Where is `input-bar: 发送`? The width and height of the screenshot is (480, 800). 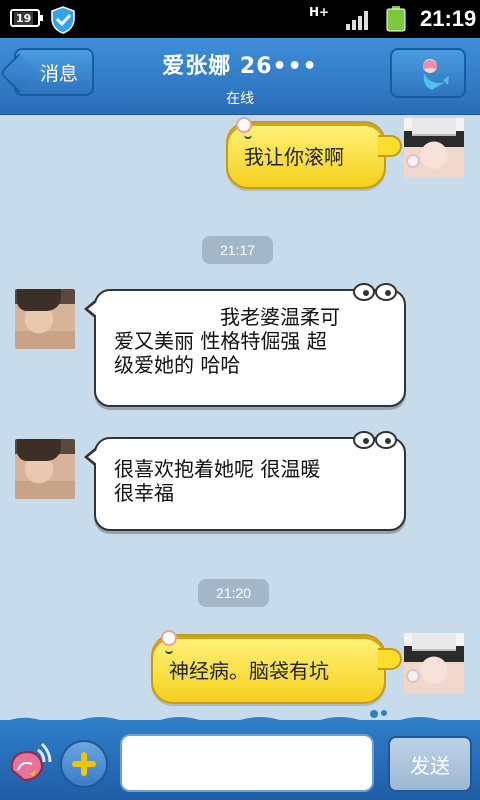
input-bar: 发送 is located at coordinates (240, 755).